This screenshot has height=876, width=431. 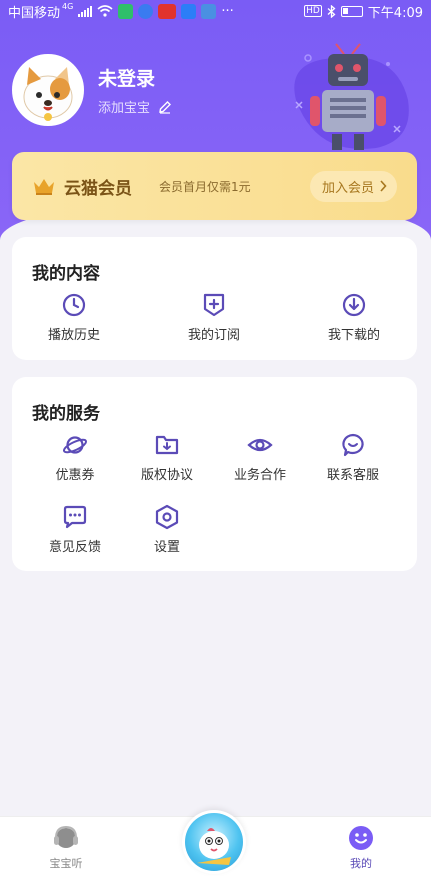 What do you see at coordinates (167, 517) in the screenshot?
I see `settings-icon` at bounding box center [167, 517].